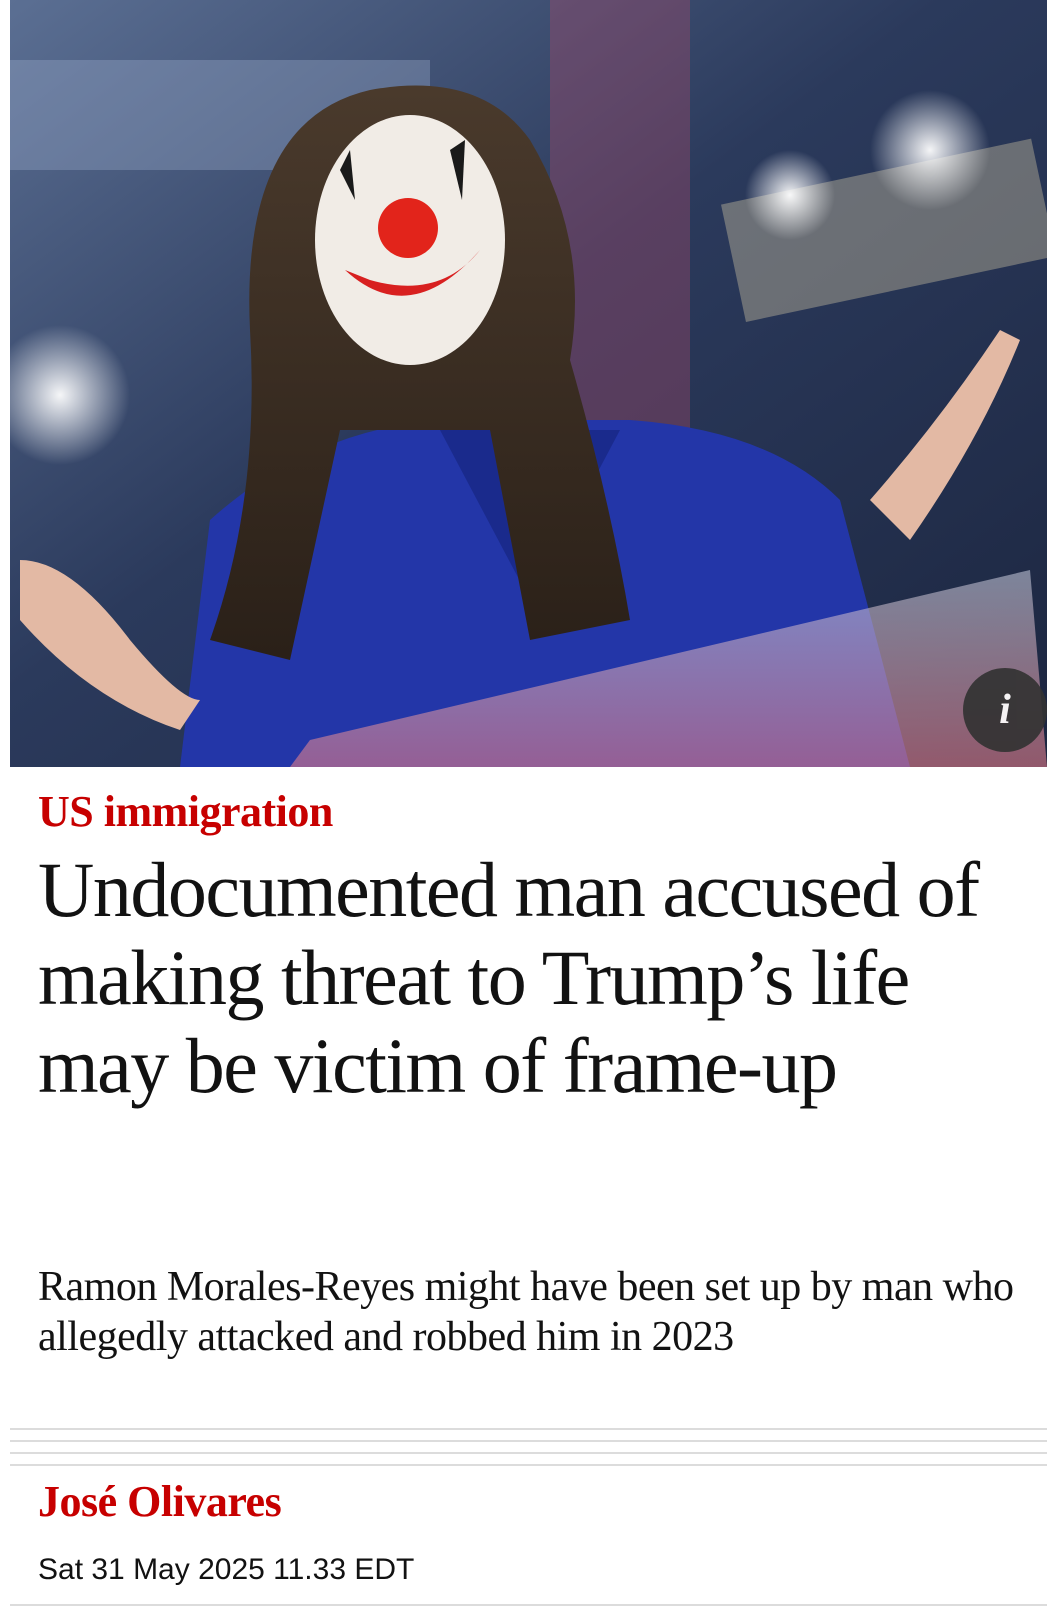  I want to click on image-info-button: i, so click(1005, 710).